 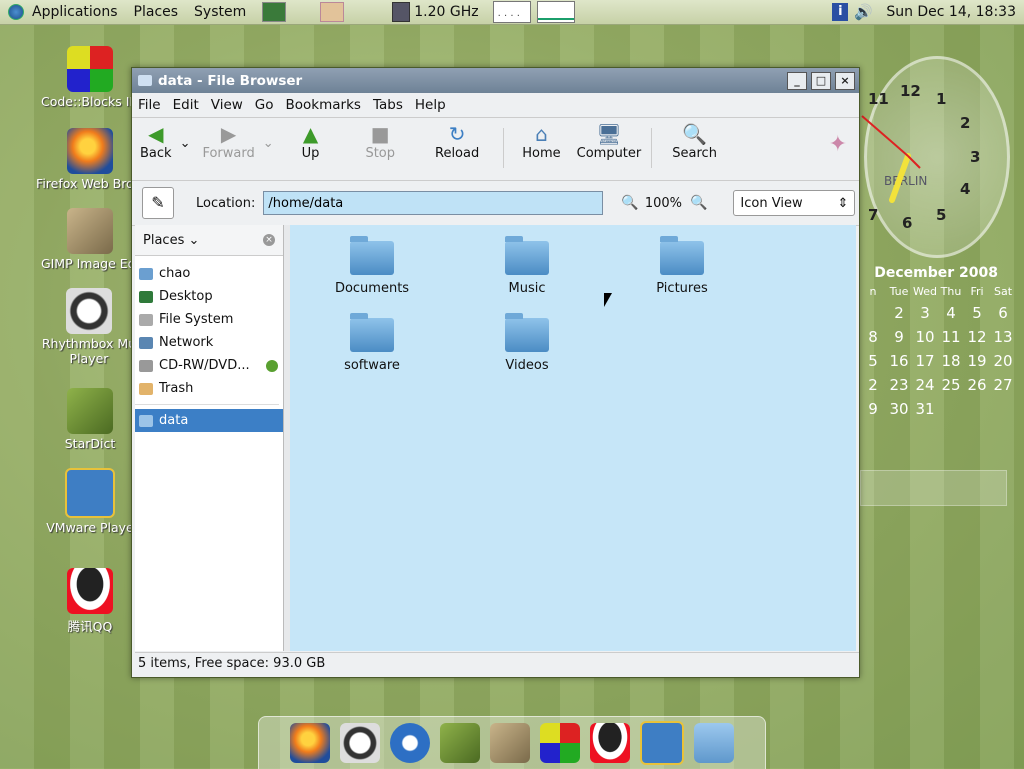 I want to click on sidebar-item-data: data, so click(x=209, y=420).